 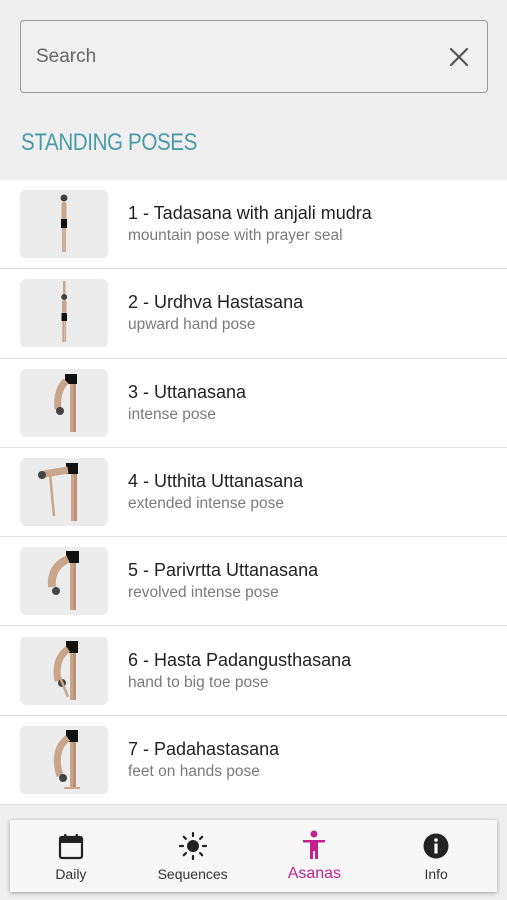 I want to click on nav-item-daily: Daily, so click(x=71, y=856).